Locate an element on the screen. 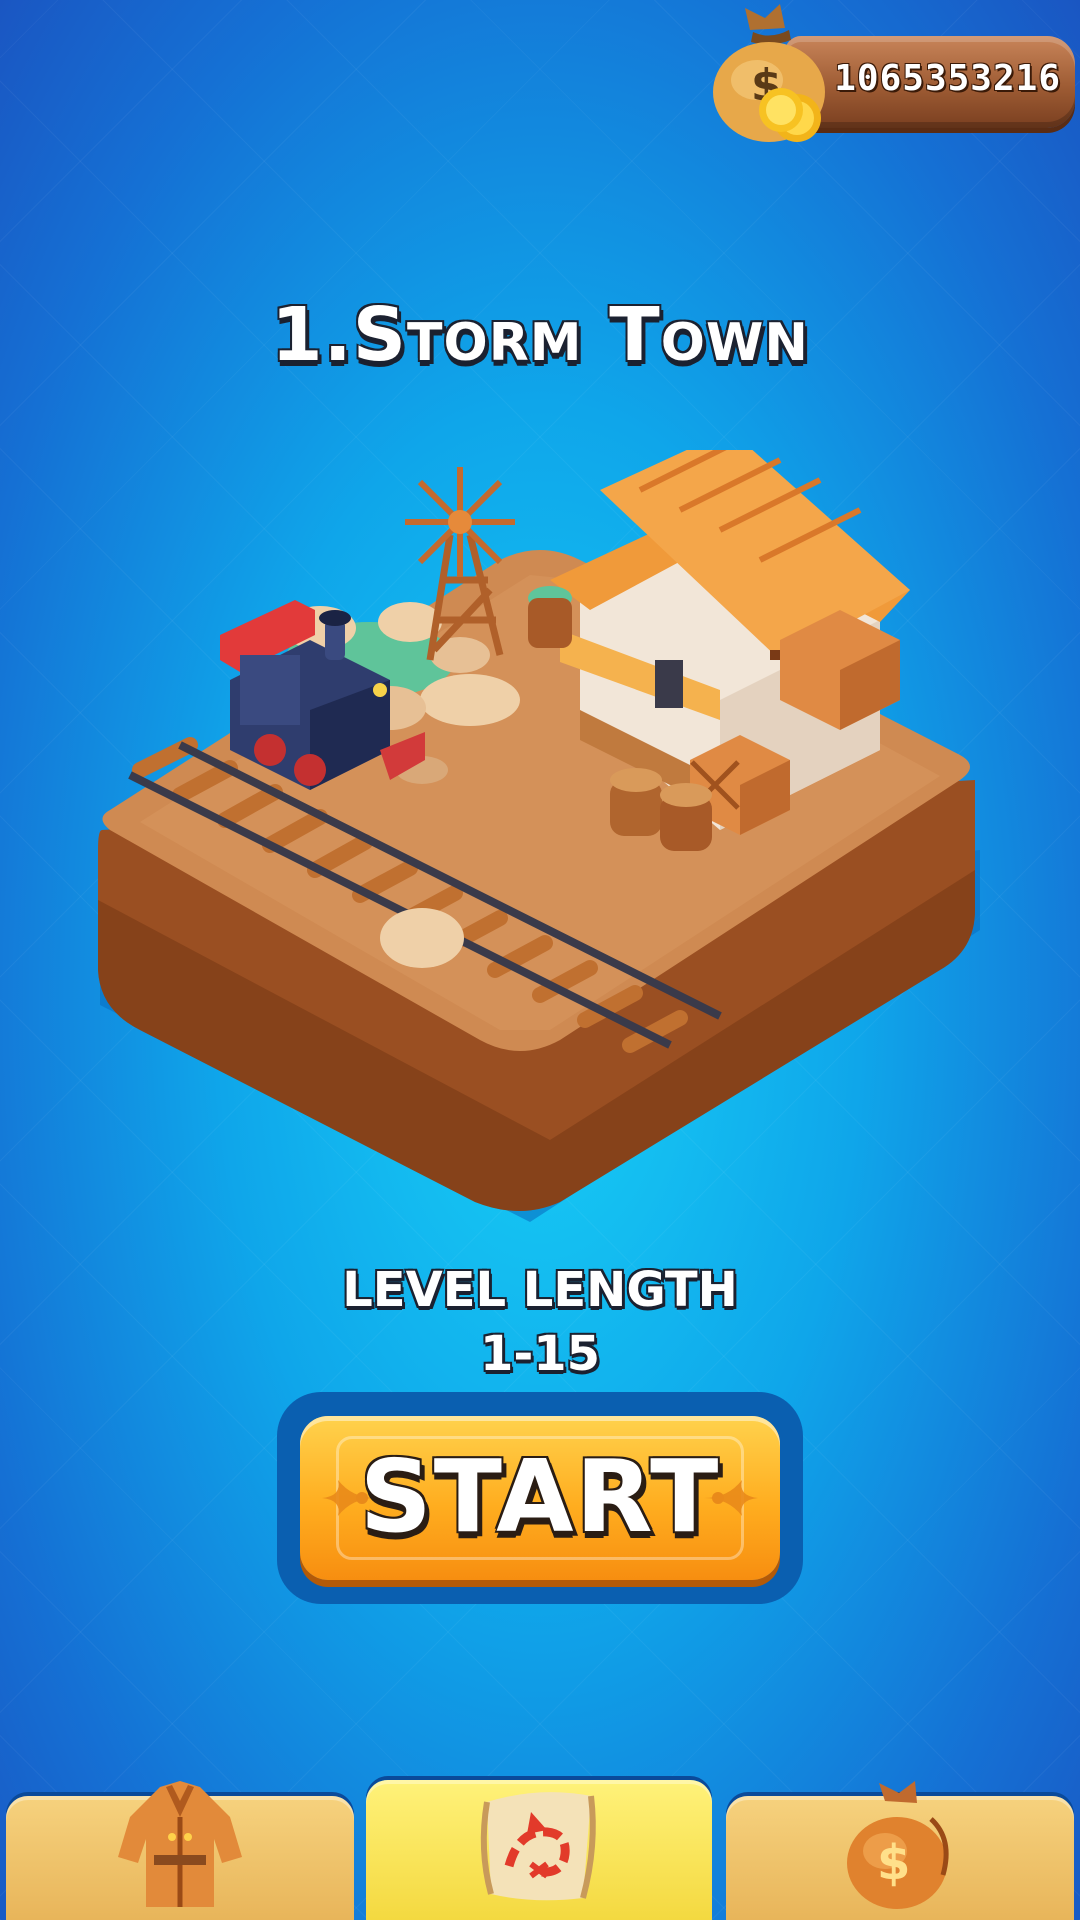 The image size is (1080, 1920). currency-panel: 1065353216 $ is located at coordinates (892, 75).